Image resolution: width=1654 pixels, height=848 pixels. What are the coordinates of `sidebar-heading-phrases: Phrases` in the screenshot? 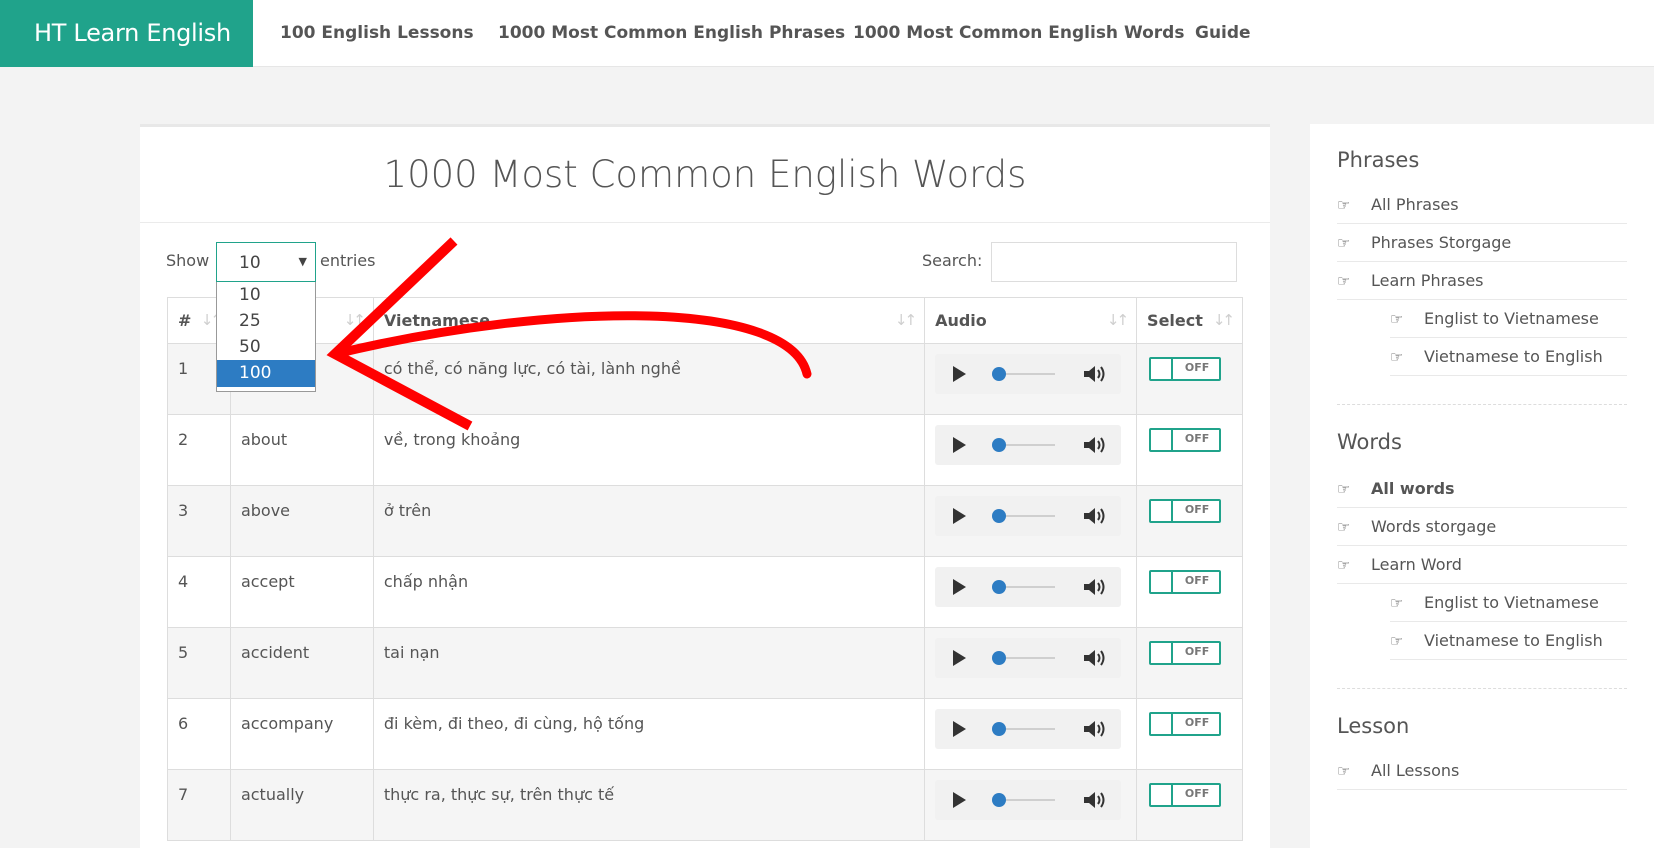 It's located at (1378, 160).